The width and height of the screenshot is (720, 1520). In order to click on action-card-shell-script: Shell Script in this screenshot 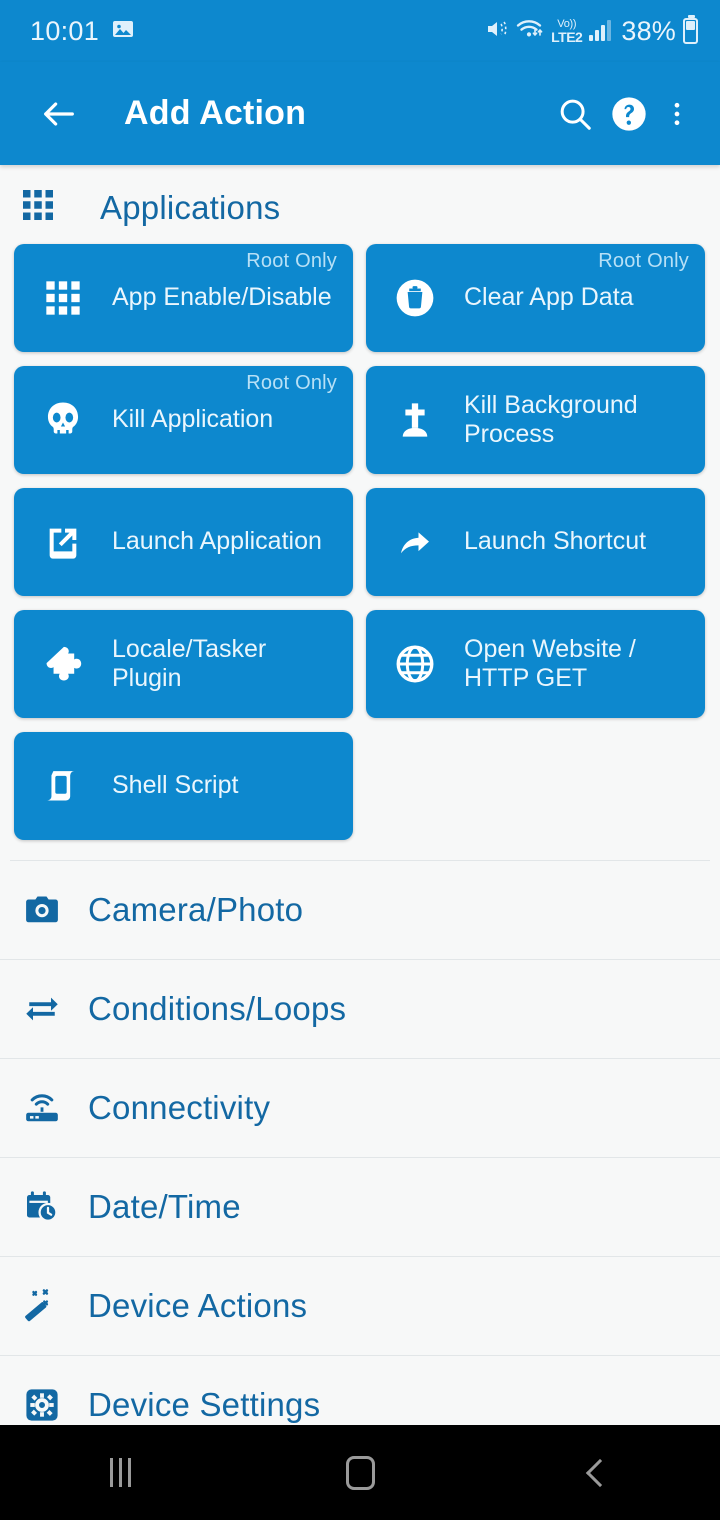, I will do `click(183, 786)`.